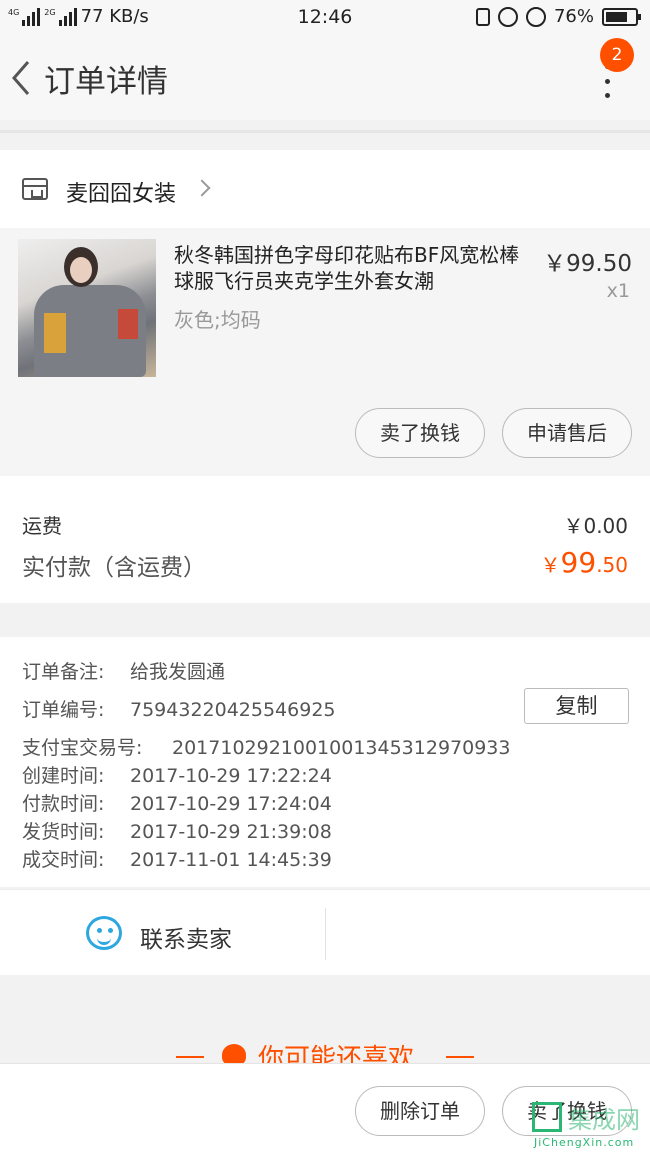 The image size is (650, 1155). I want to click on info-value: 2017-10-29 17:24:04, so click(231, 804).